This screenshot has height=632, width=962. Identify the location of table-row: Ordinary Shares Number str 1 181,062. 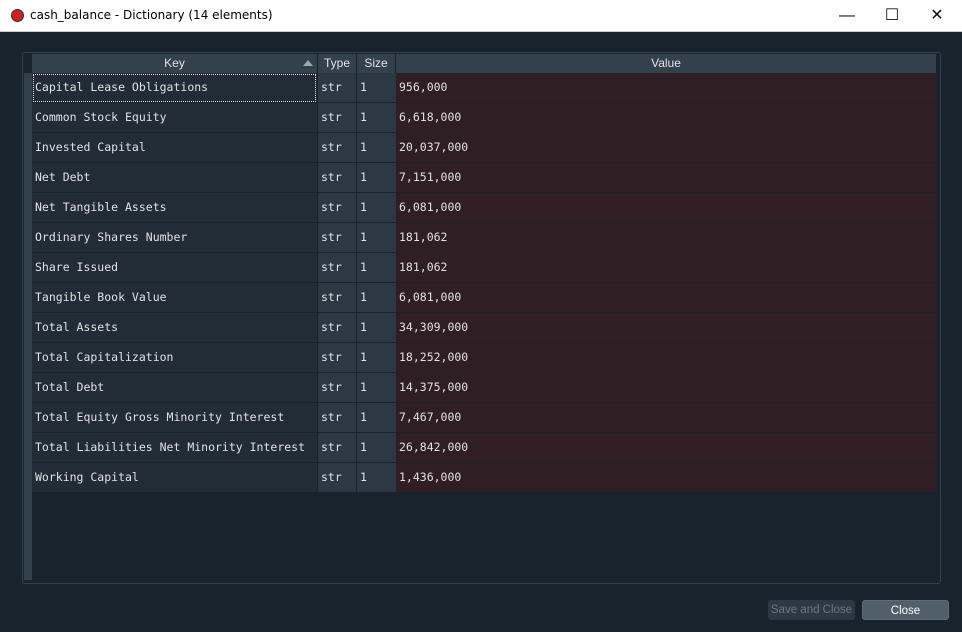
(484, 238).